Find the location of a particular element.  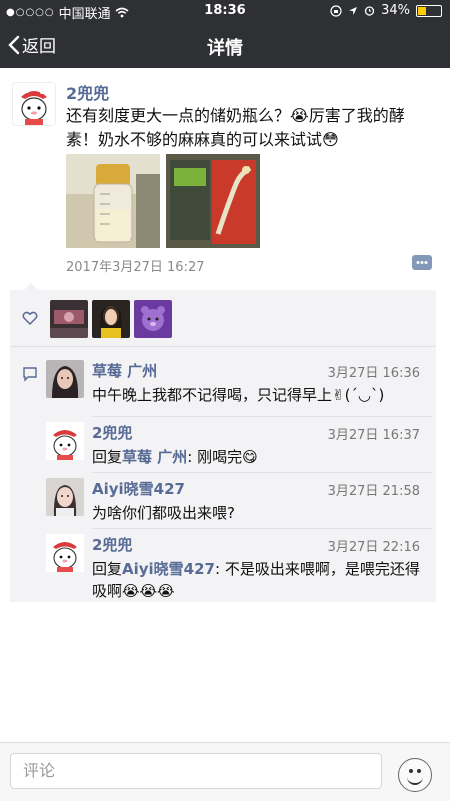

battery-percent: 34% is located at coordinates (395, 10).